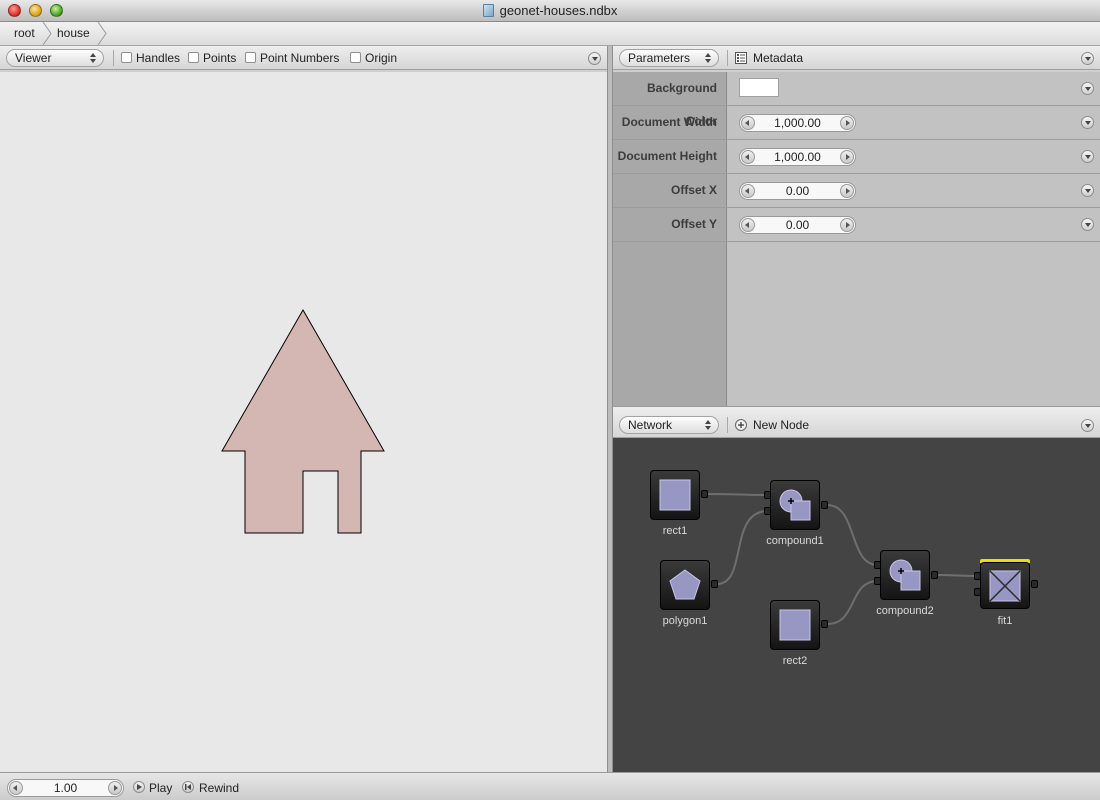  Describe the element at coordinates (193, 57) in the screenshot. I see `points-checkbox` at that location.